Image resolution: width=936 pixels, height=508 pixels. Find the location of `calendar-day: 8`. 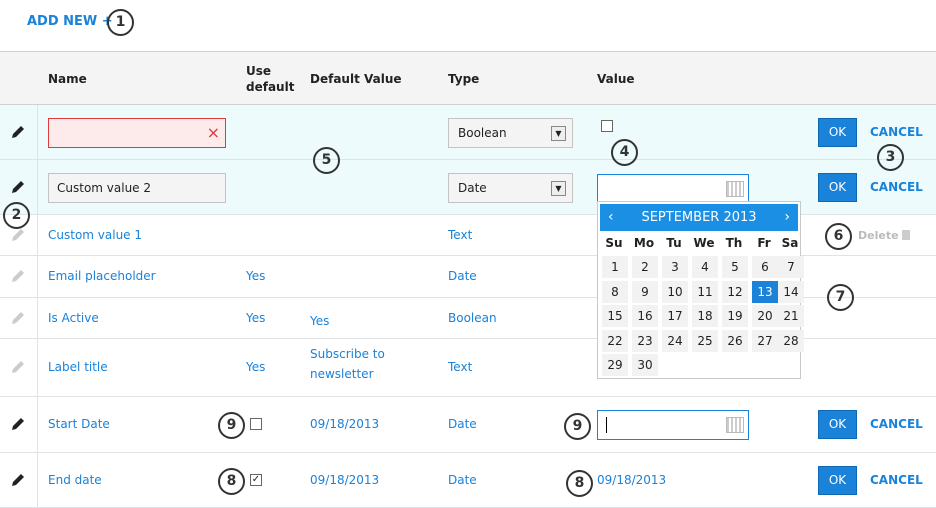

calendar-day: 8 is located at coordinates (615, 291).